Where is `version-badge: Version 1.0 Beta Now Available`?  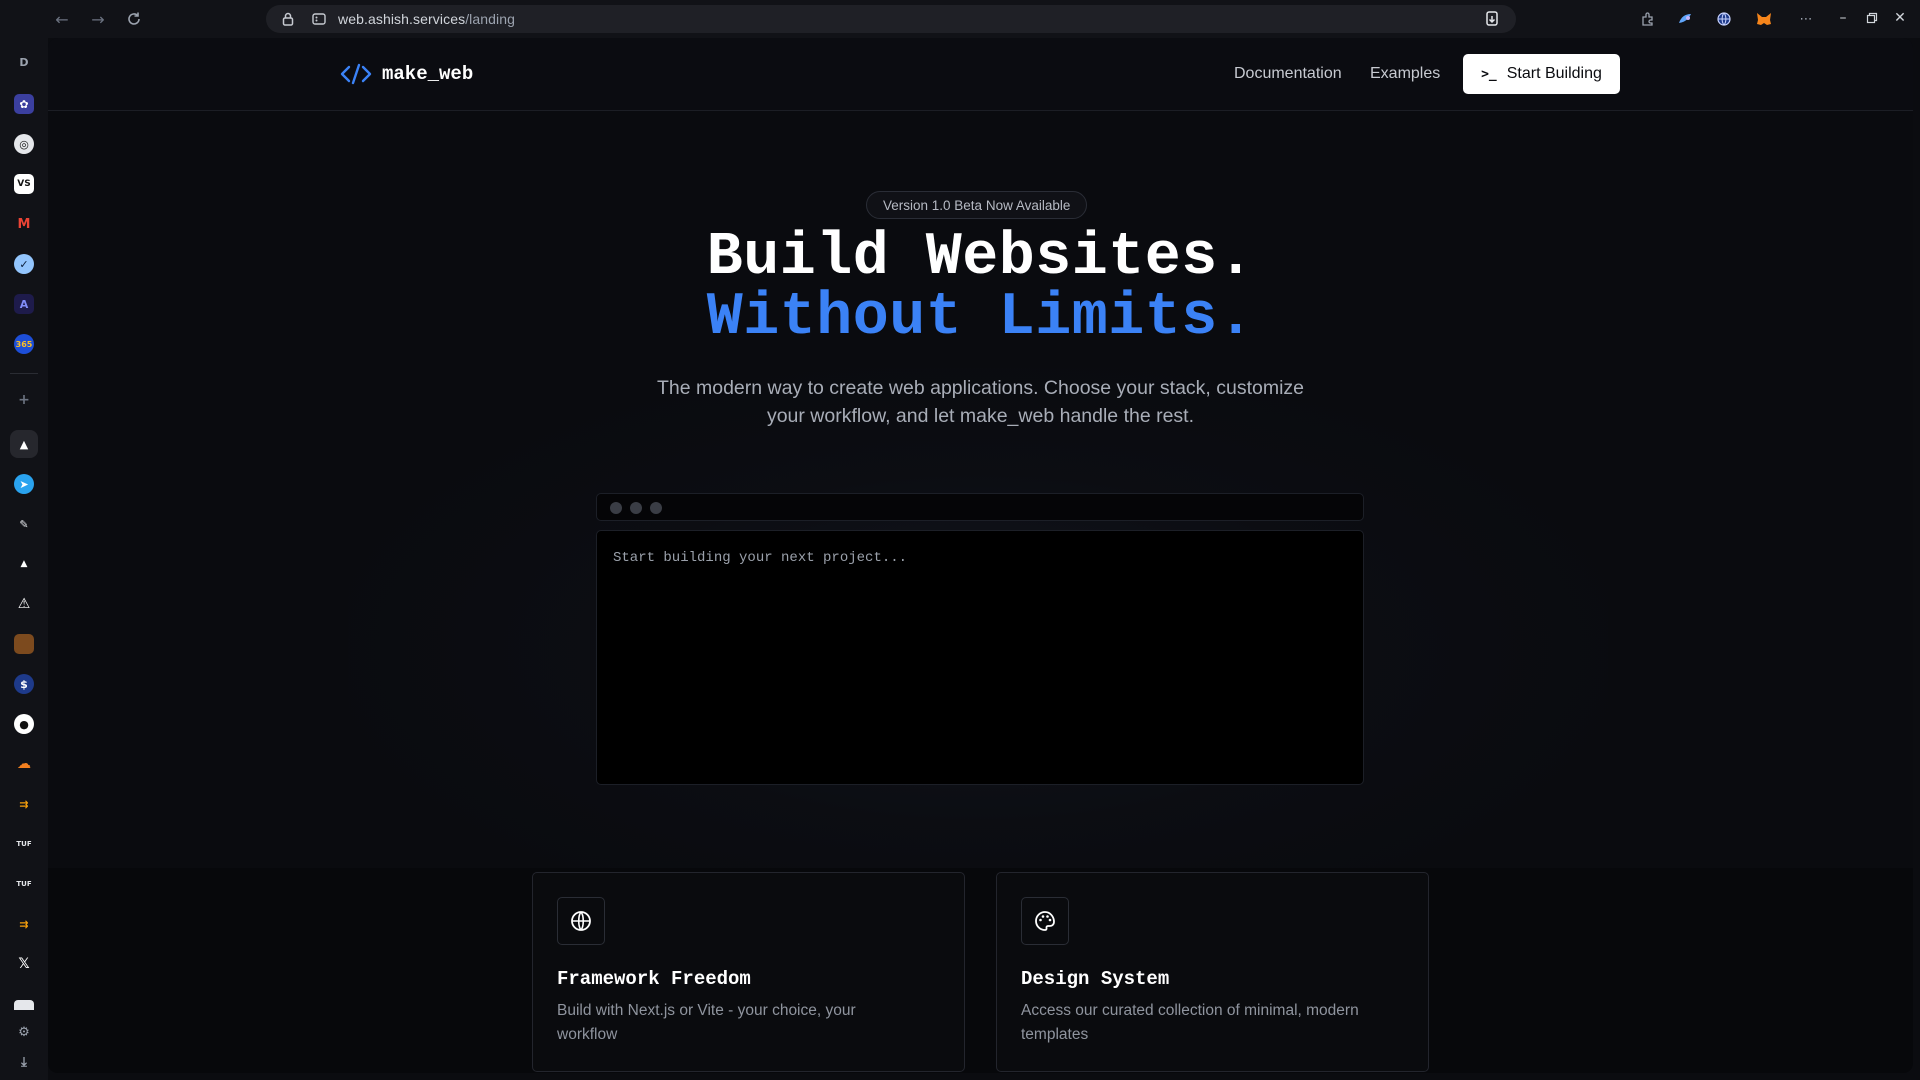
version-badge: Version 1.0 Beta Now Available is located at coordinates (977, 205).